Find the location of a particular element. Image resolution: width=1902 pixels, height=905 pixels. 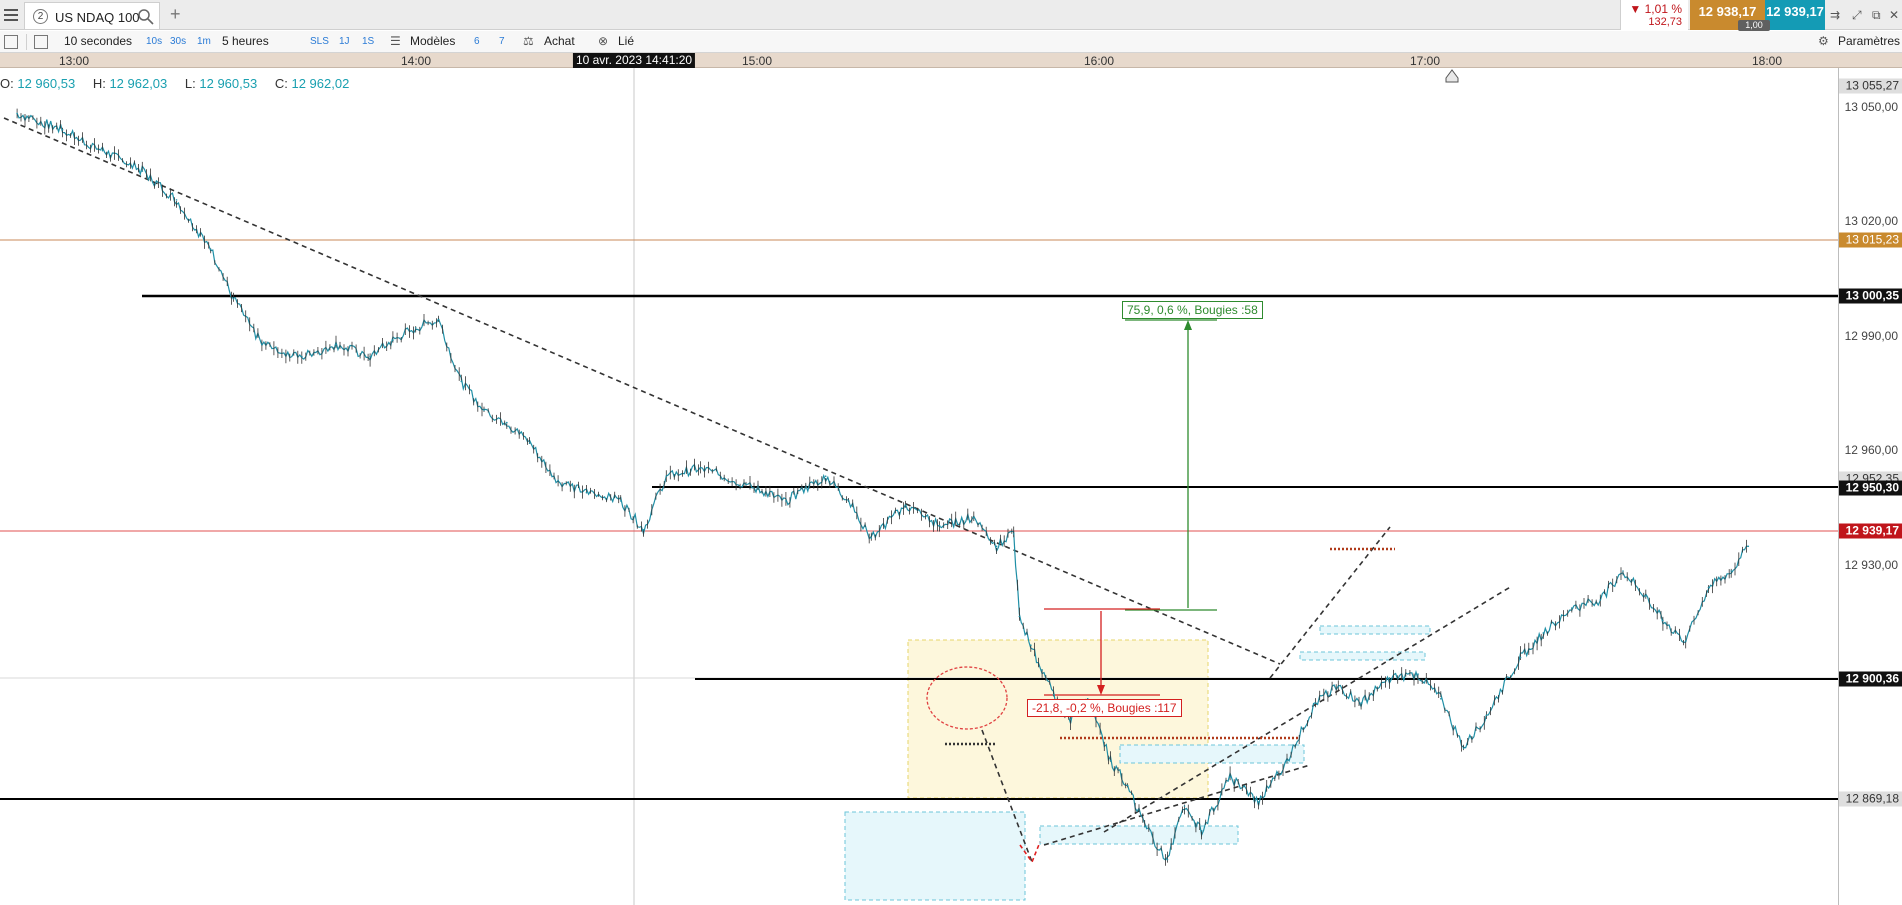

settings-button: Paramètres is located at coordinates (1869, 41).